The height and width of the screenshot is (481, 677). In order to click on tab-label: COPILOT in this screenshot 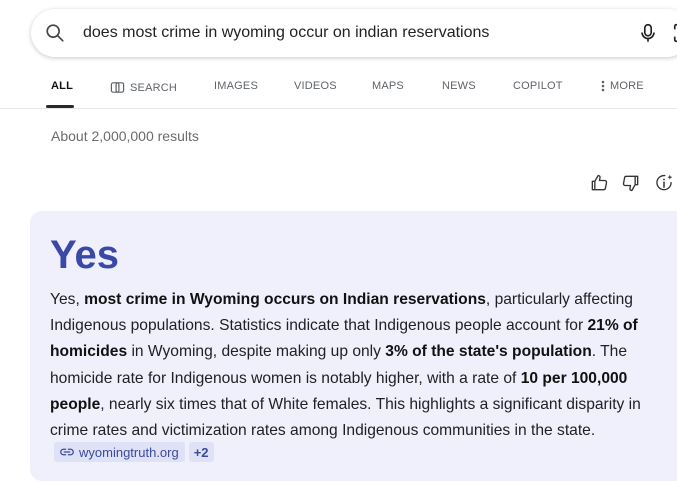, I will do `click(538, 86)`.